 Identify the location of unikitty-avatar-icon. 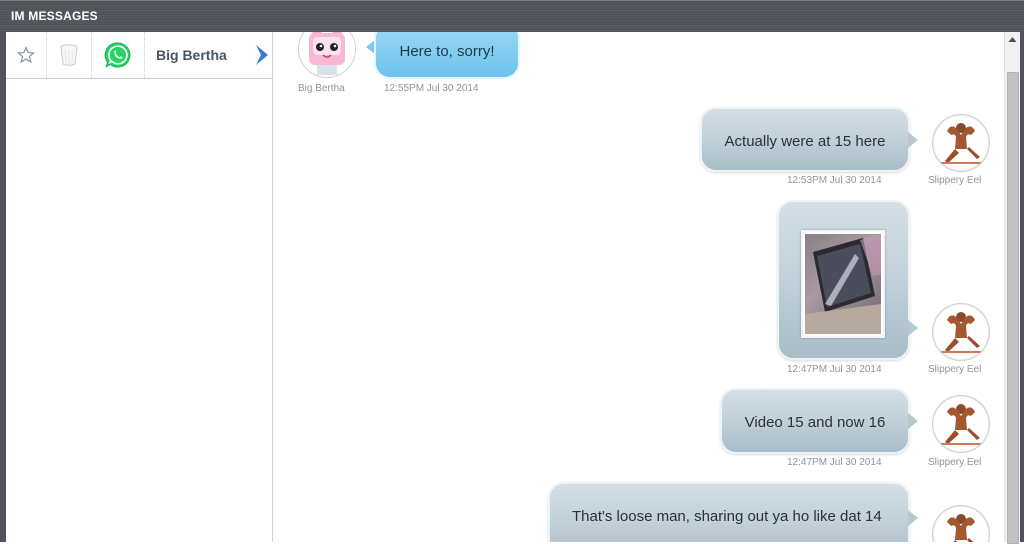
(327, 54).